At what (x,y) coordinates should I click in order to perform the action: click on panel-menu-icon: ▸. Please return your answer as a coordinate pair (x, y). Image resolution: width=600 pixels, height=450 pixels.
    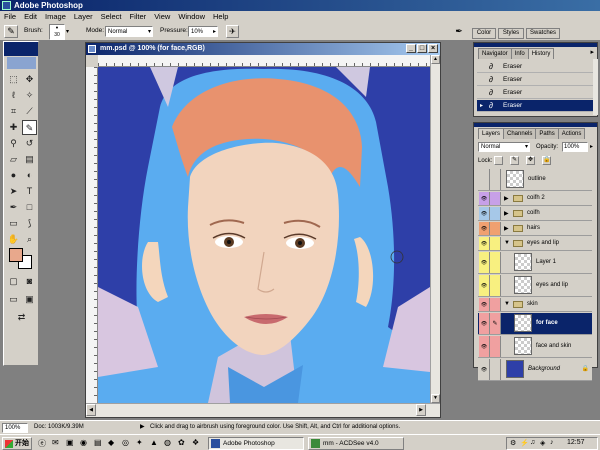
    Looking at the image, I should click on (592, 52).